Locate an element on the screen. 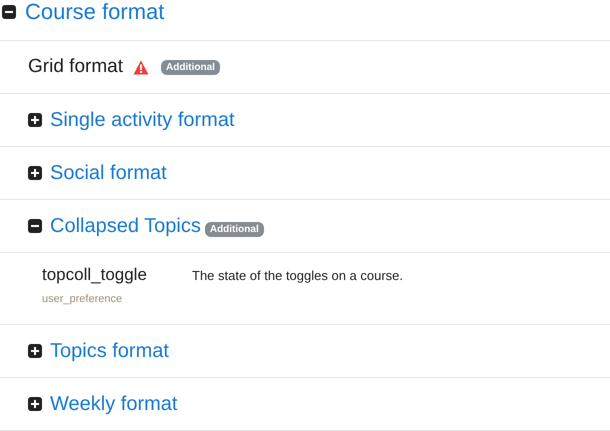 This screenshot has width=610, height=431. section-title: Course format is located at coordinates (94, 12).